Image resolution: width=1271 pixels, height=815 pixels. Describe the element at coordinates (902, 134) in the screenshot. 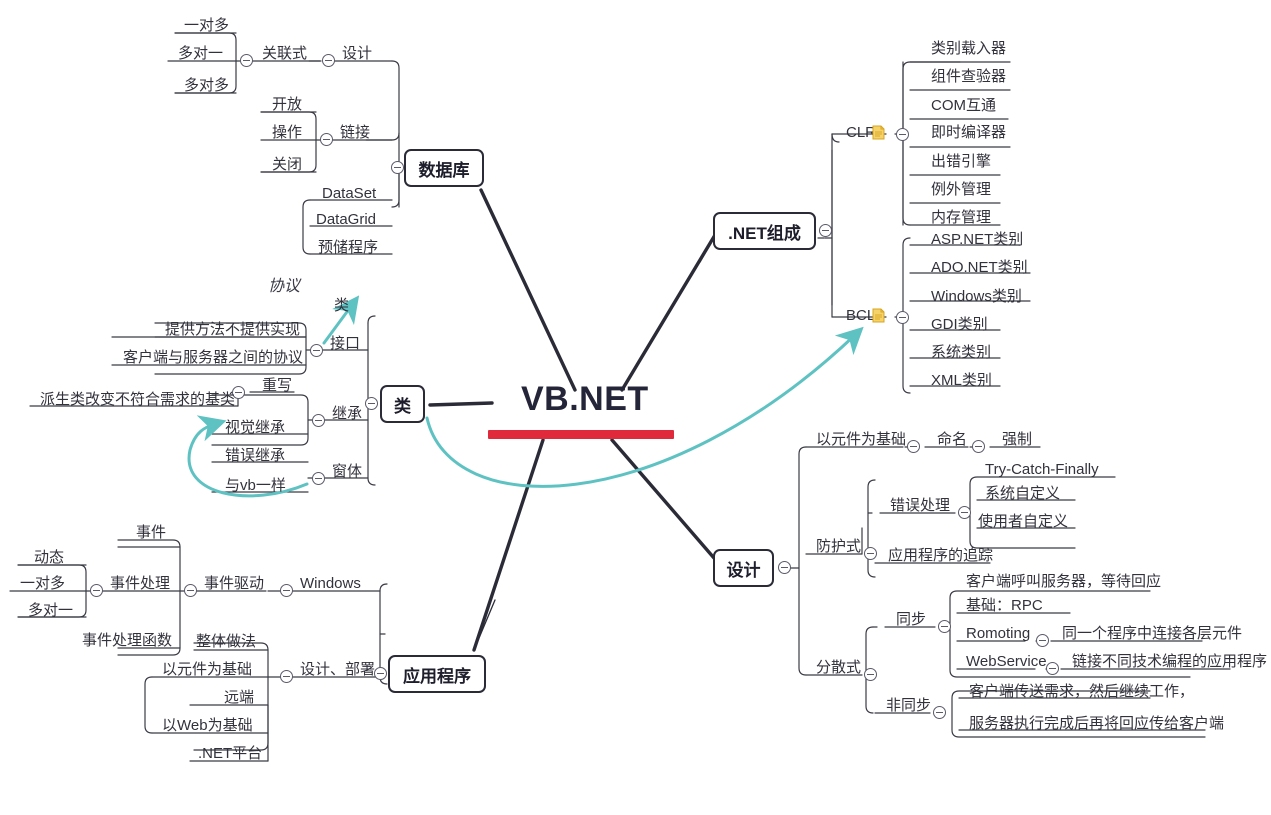

I see `toggle-clr` at that location.